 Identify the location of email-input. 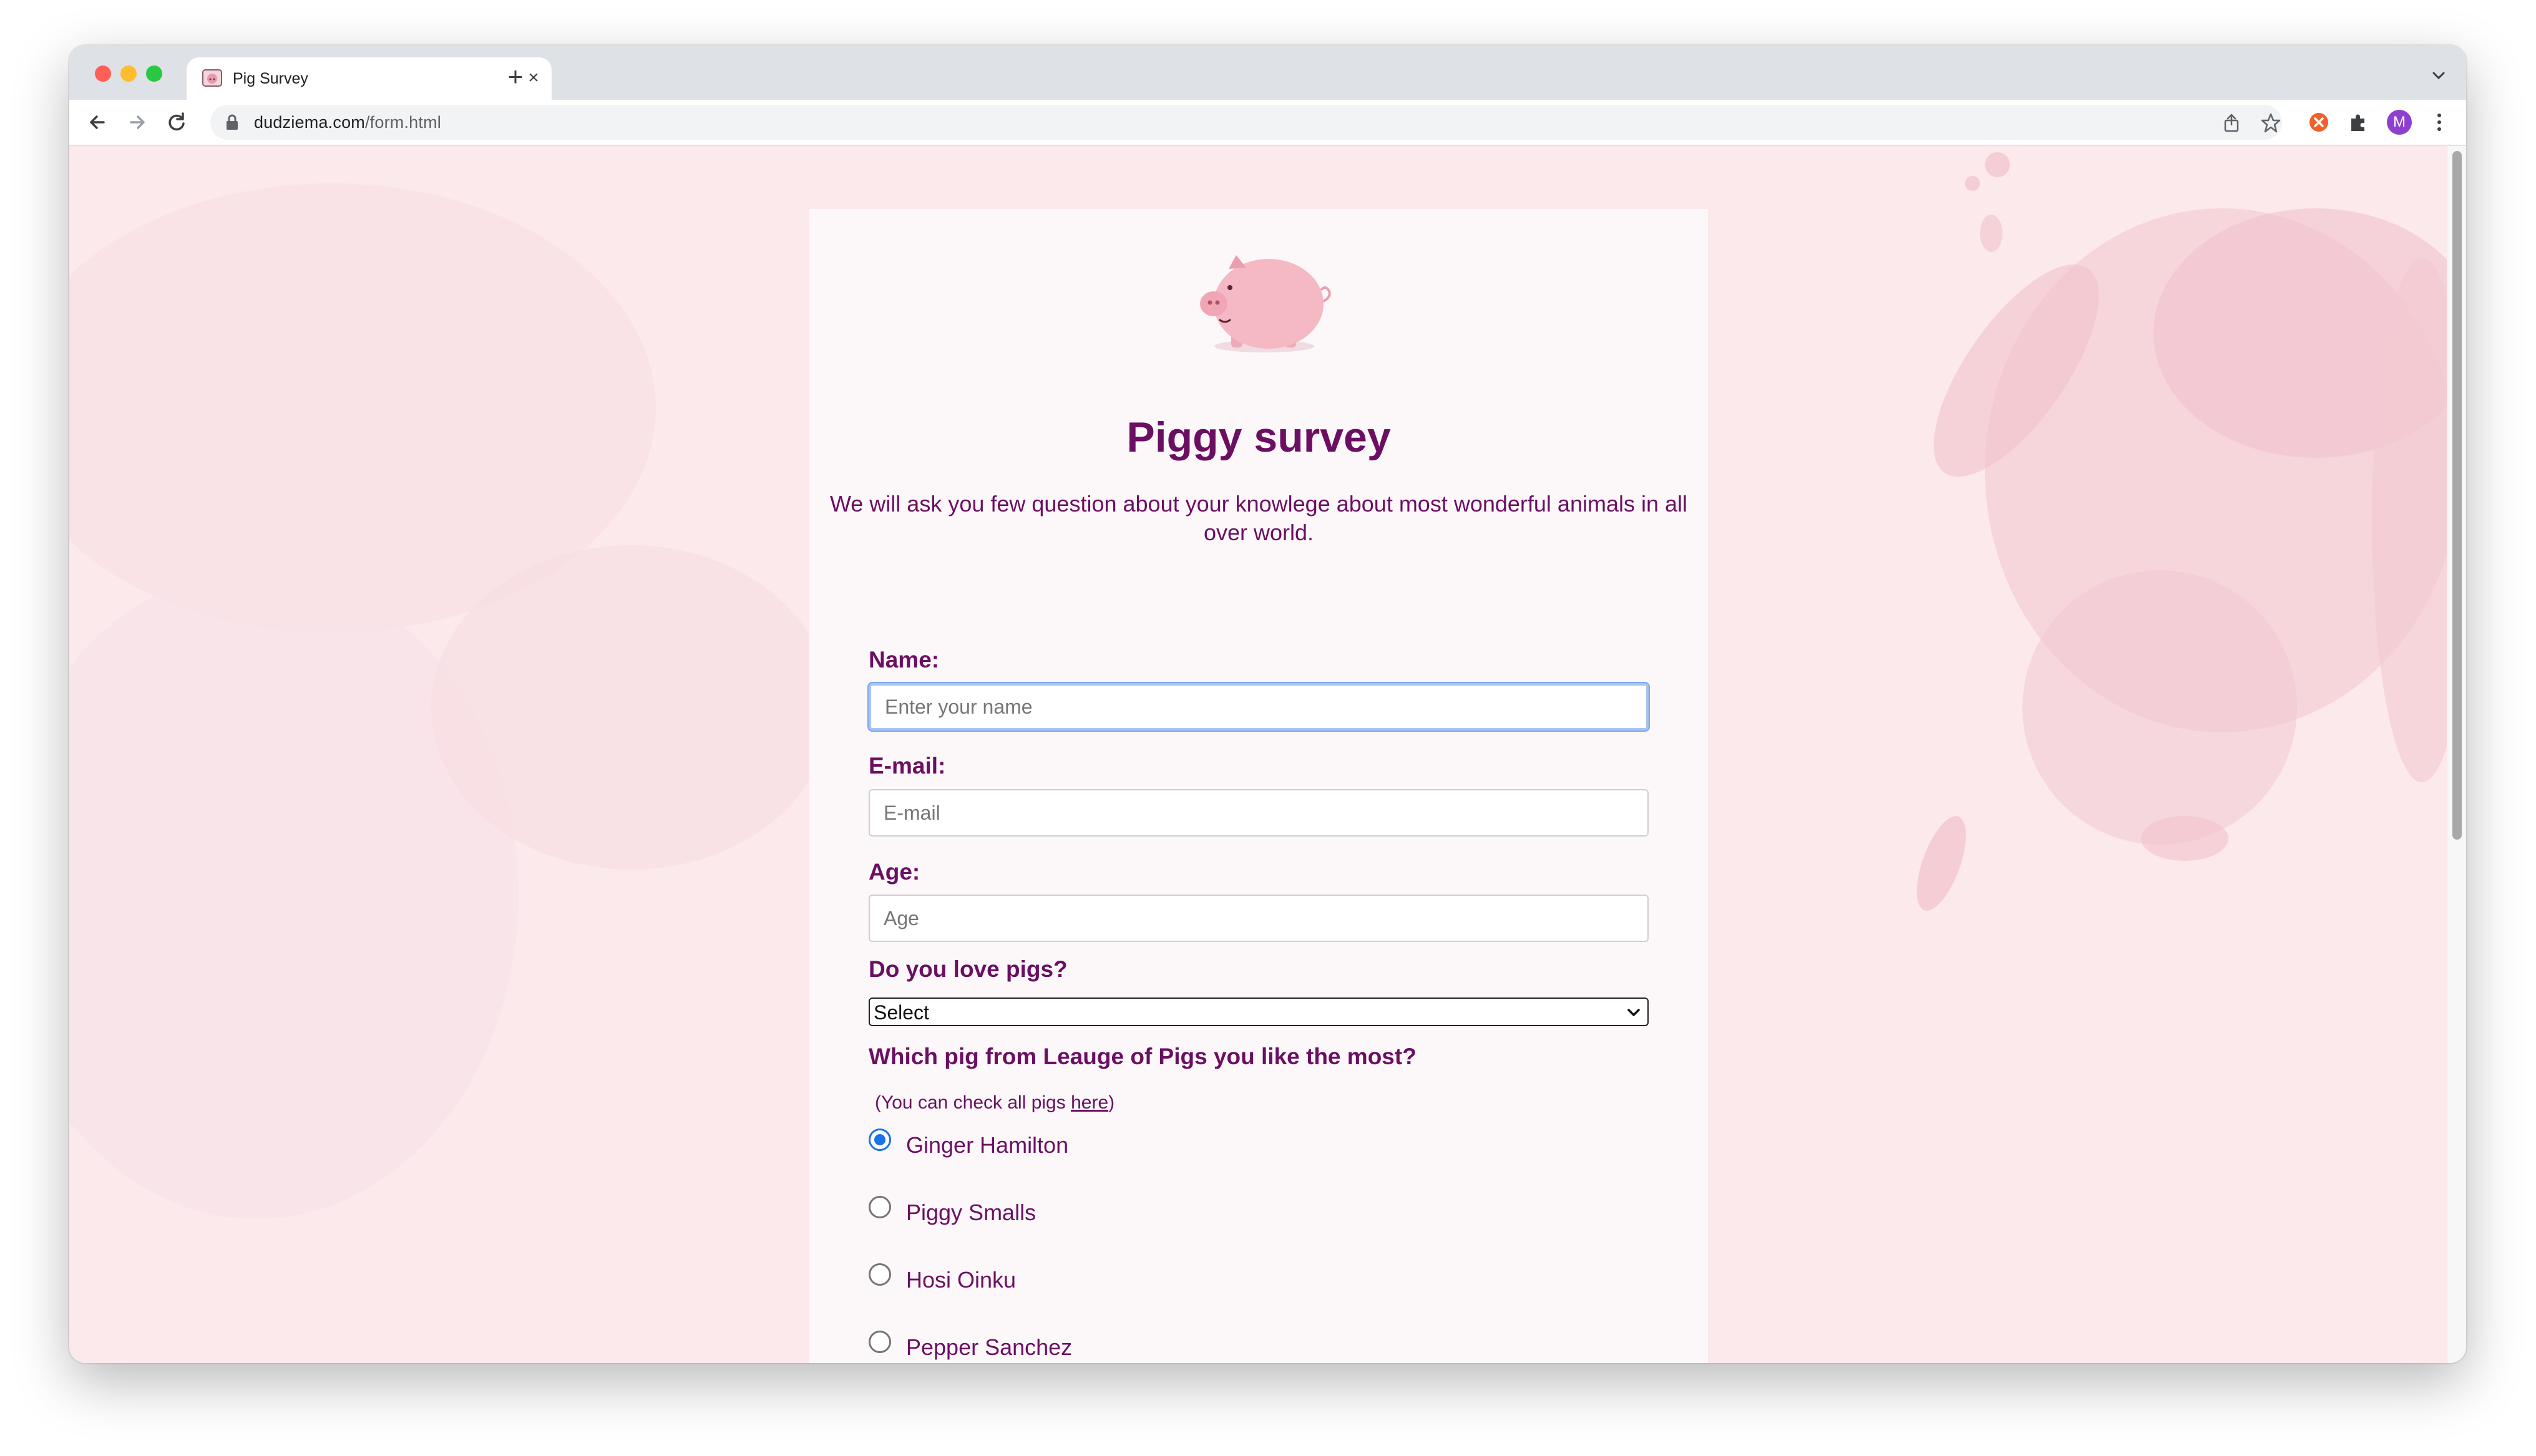
(1259, 813).